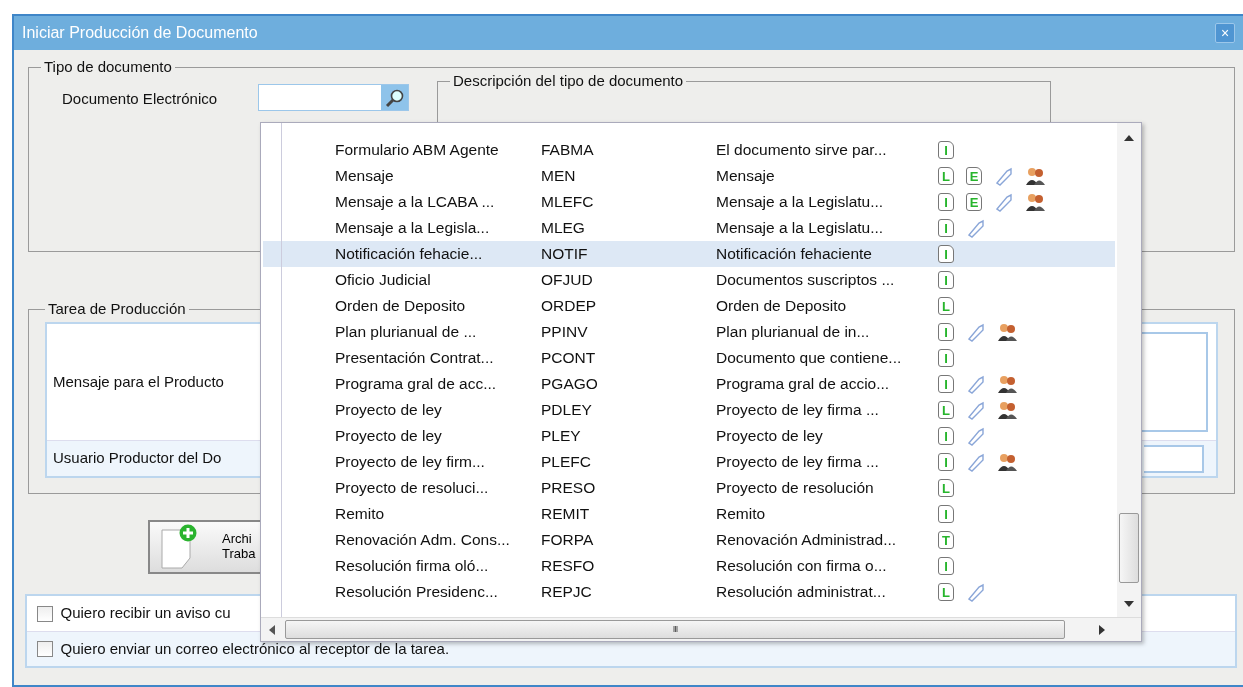 This screenshot has height=687, width=1243. I want to click on row-code: FABMA, so click(568, 150).